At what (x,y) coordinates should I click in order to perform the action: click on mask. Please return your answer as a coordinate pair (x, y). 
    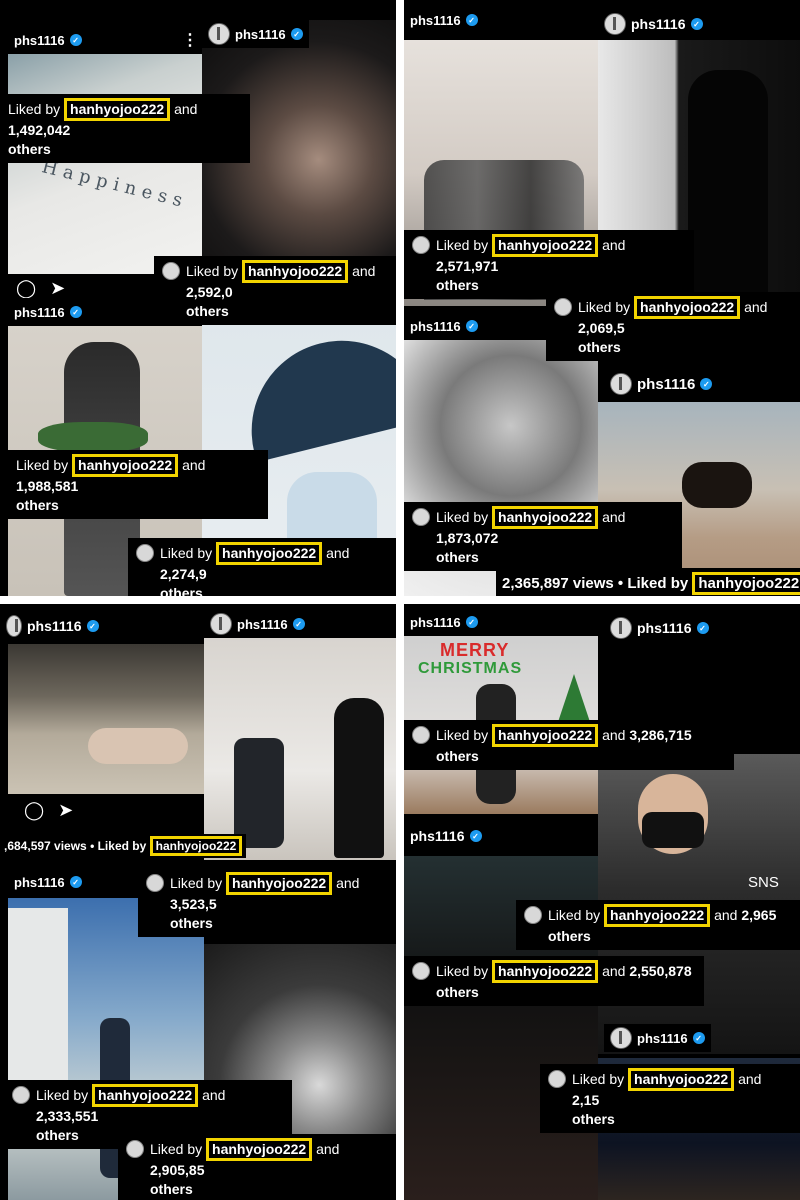
    Looking at the image, I should click on (673, 830).